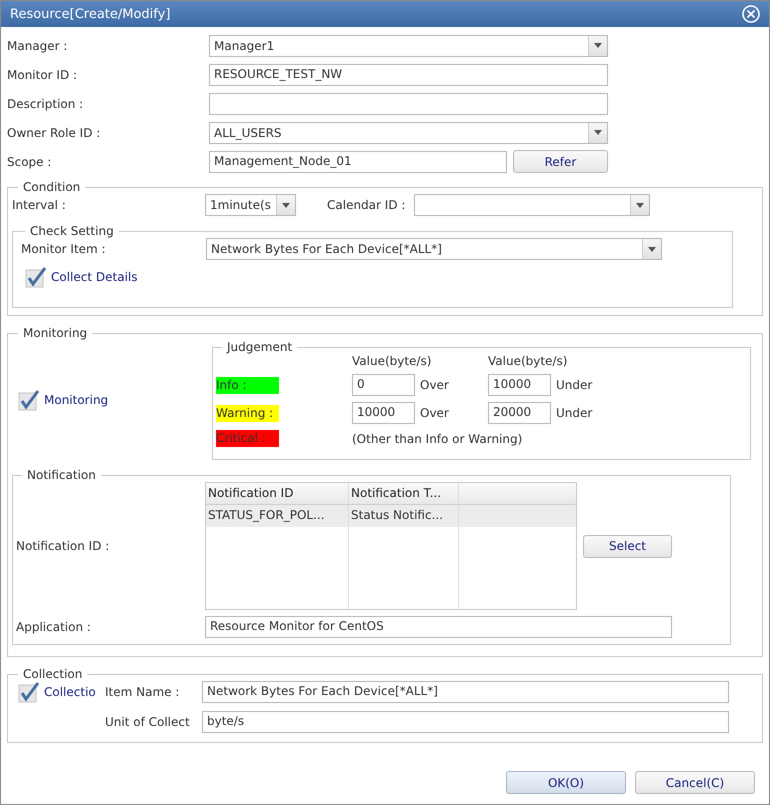  What do you see at coordinates (39, 205) in the screenshot?
I see `field-label: Interval :` at bounding box center [39, 205].